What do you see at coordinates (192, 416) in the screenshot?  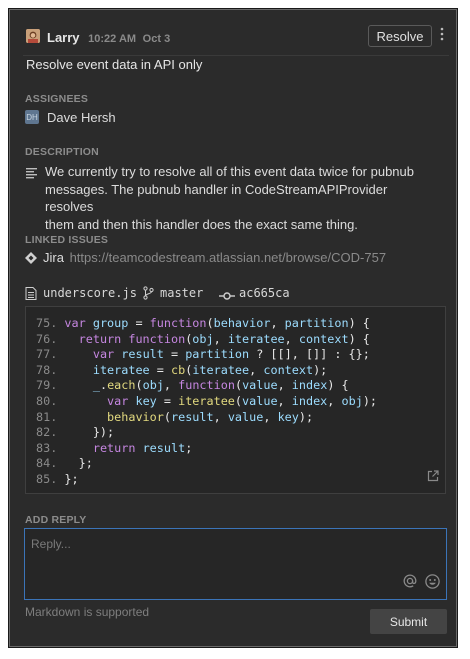 I see `code-token: result` at bounding box center [192, 416].